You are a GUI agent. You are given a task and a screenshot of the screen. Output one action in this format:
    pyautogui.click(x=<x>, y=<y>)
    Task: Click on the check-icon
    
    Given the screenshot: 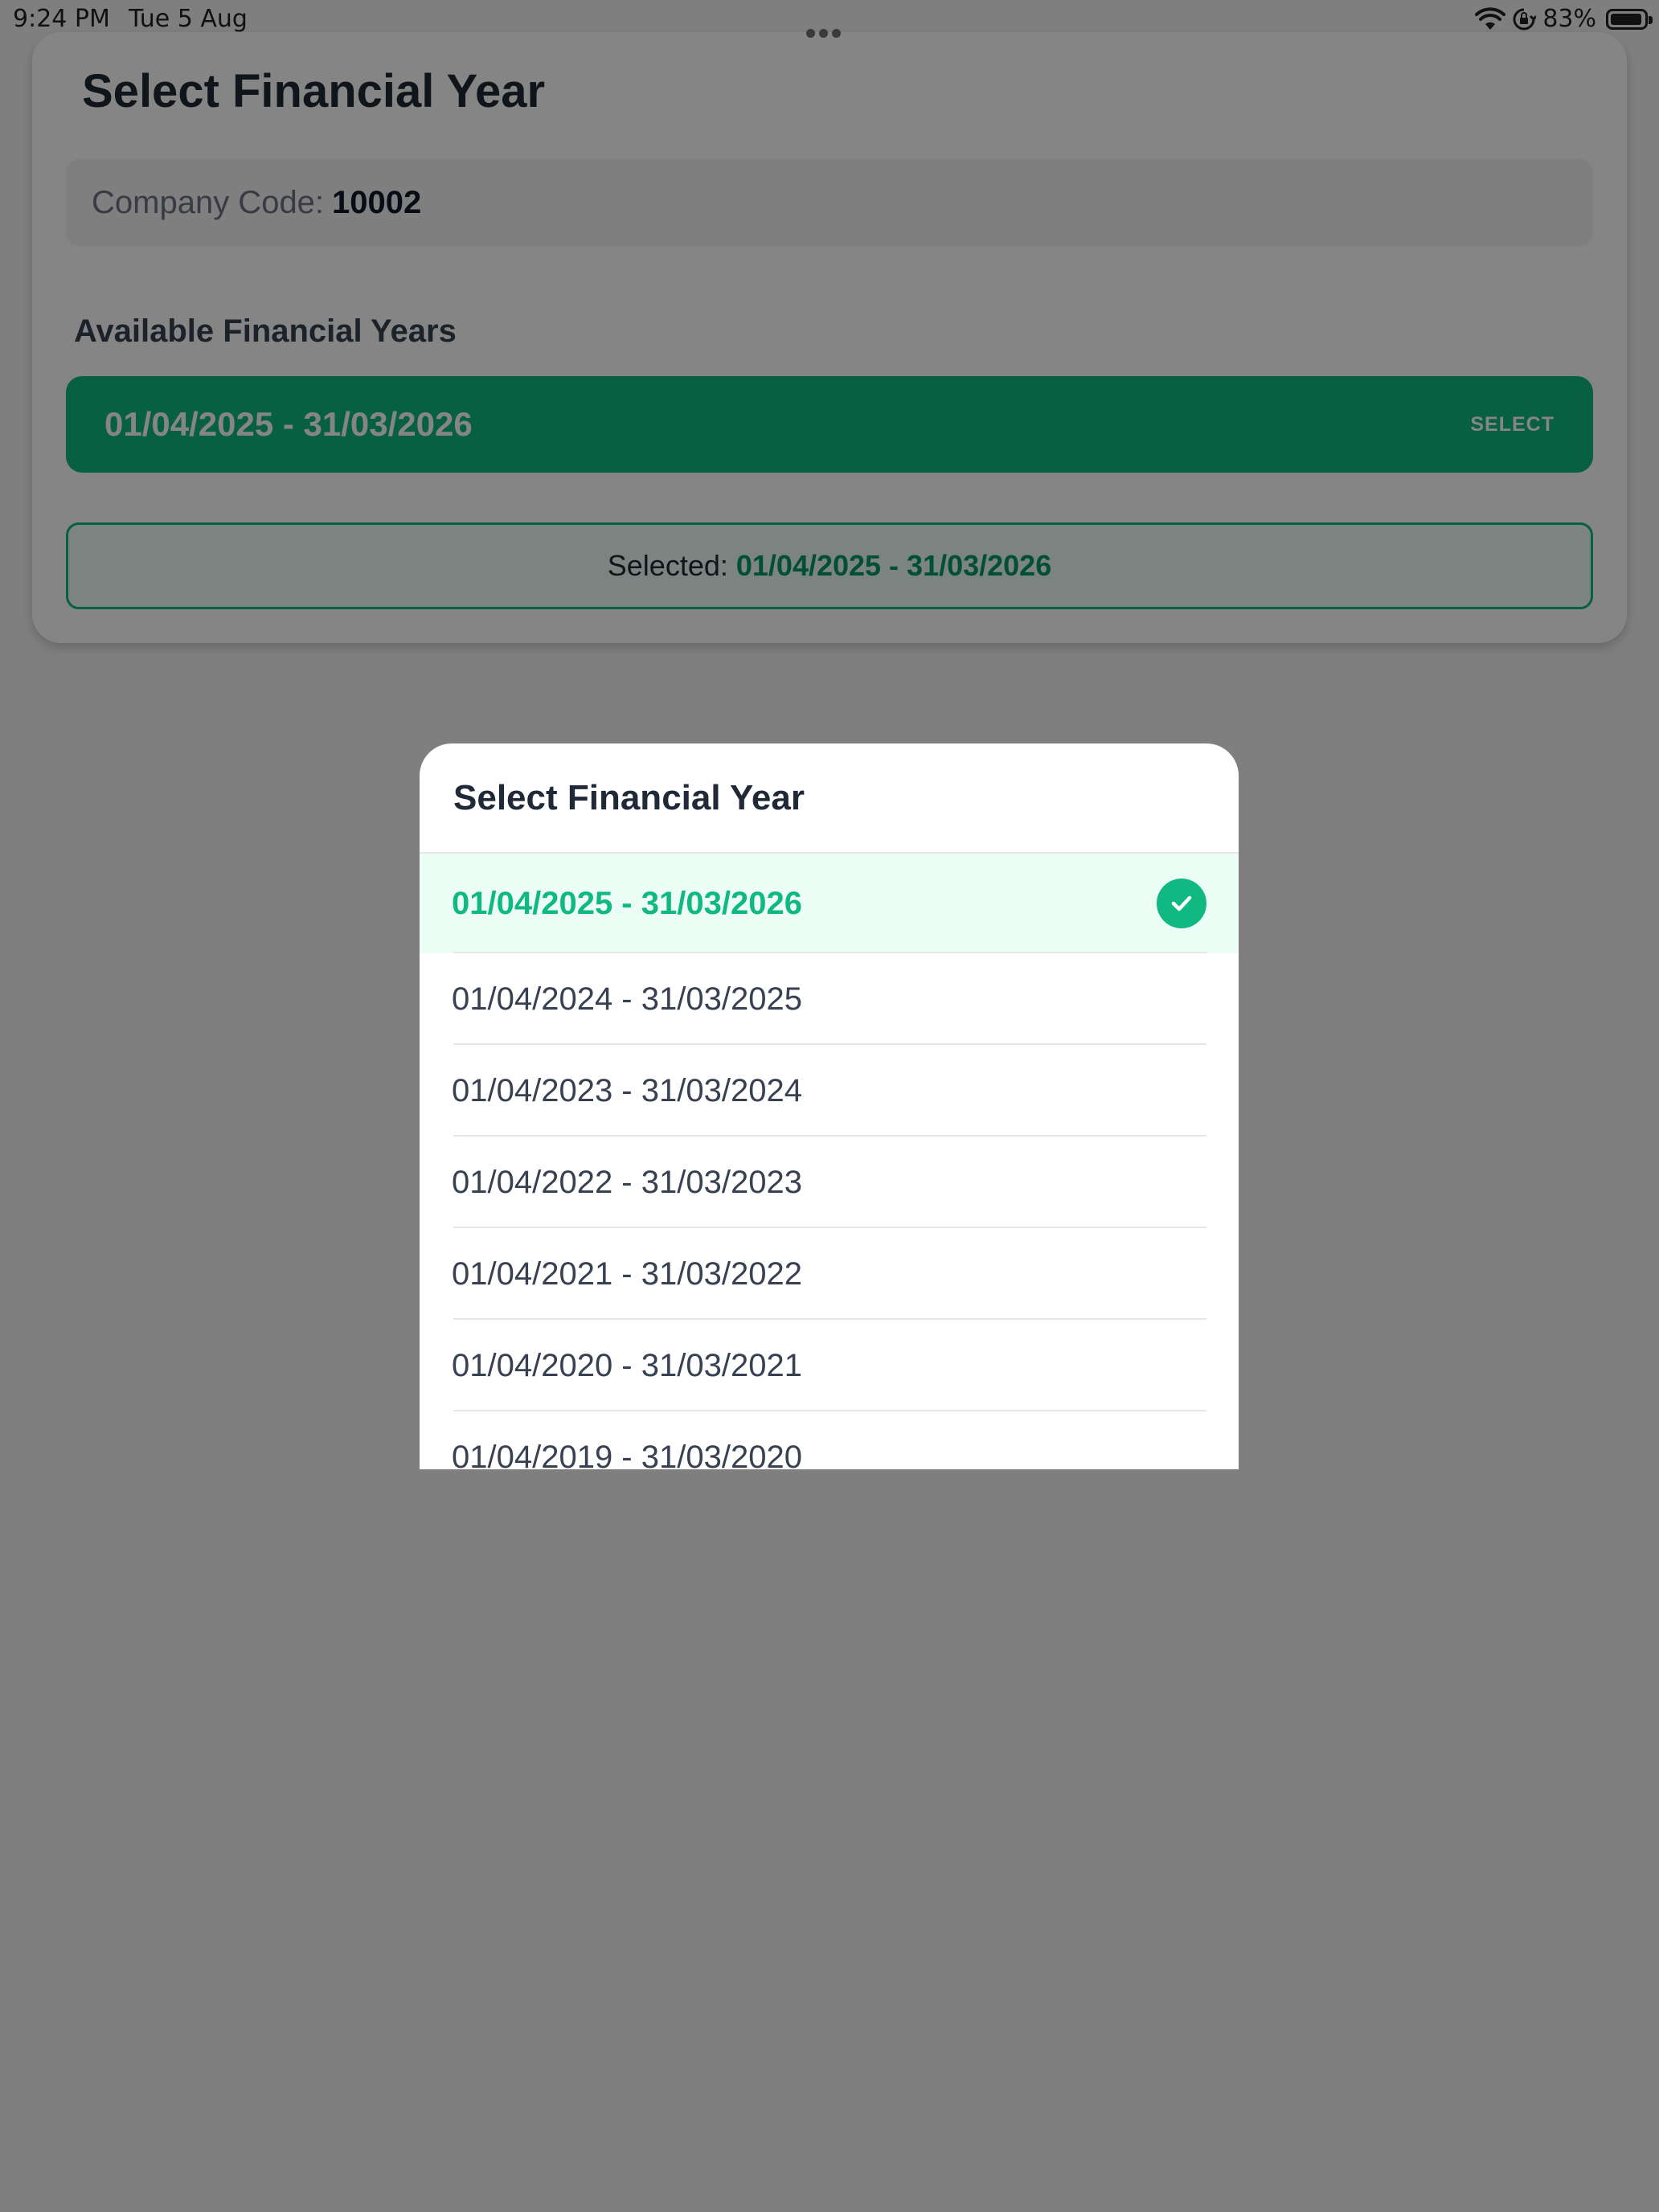 What is the action you would take?
    pyautogui.click(x=1181, y=904)
    